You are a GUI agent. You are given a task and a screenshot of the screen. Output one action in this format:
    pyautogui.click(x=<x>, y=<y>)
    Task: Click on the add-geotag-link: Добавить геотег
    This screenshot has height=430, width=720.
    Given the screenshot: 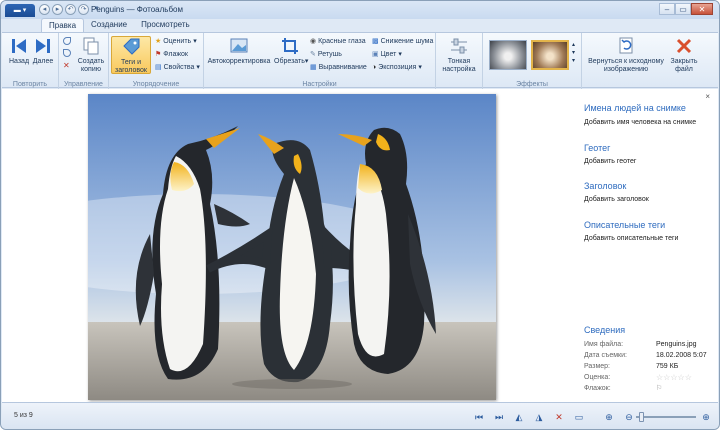 What is the action you would take?
    pyautogui.click(x=610, y=161)
    